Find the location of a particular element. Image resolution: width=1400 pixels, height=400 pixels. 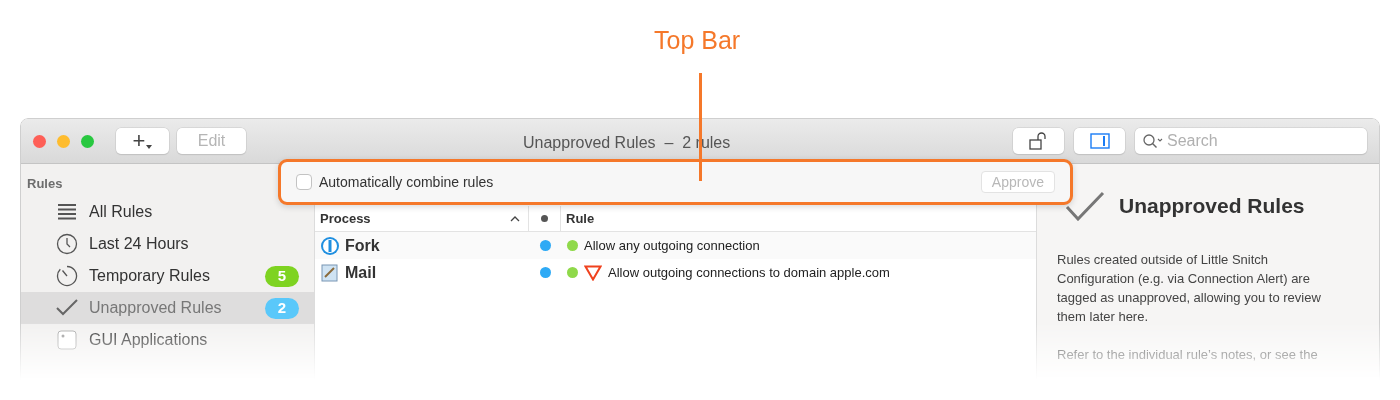

sidebar-panel-icon is located at coordinates (1099, 141).